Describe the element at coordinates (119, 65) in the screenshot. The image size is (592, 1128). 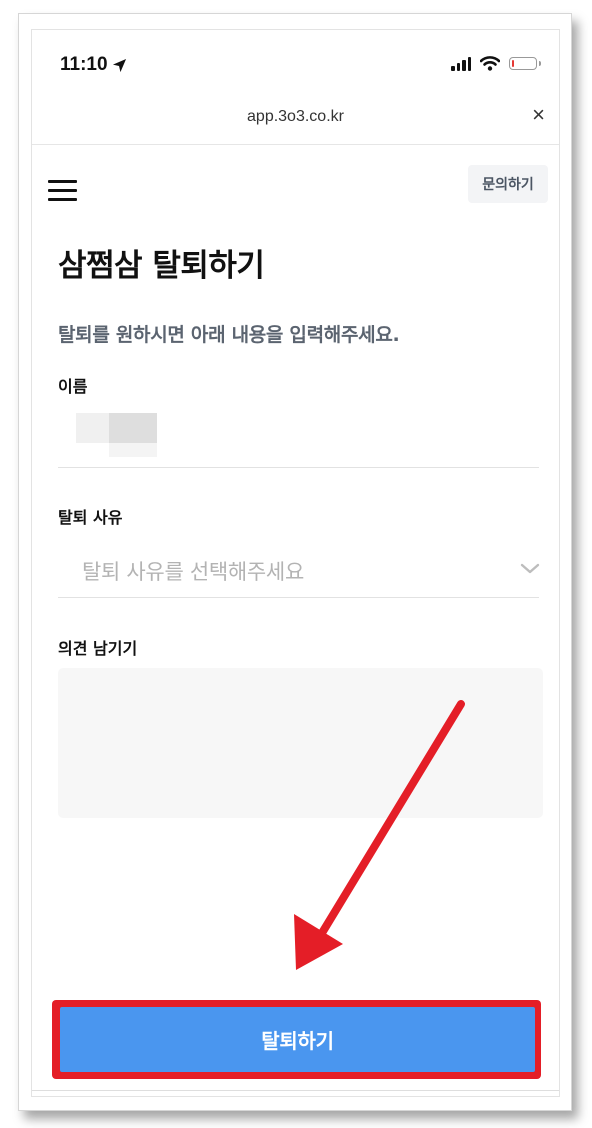
I see `location-arrow-icon` at that location.